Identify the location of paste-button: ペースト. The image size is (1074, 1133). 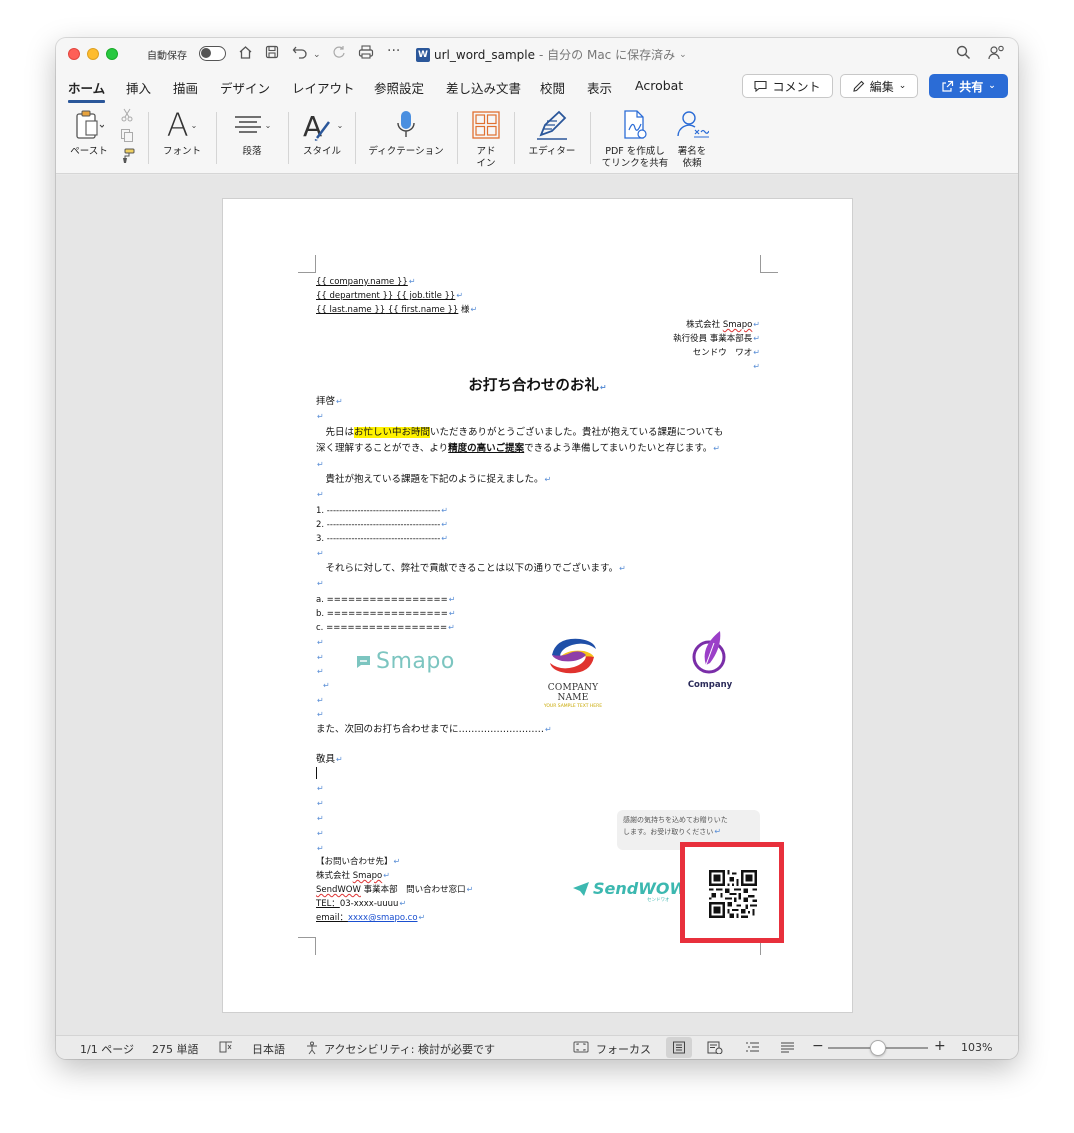
(89, 139).